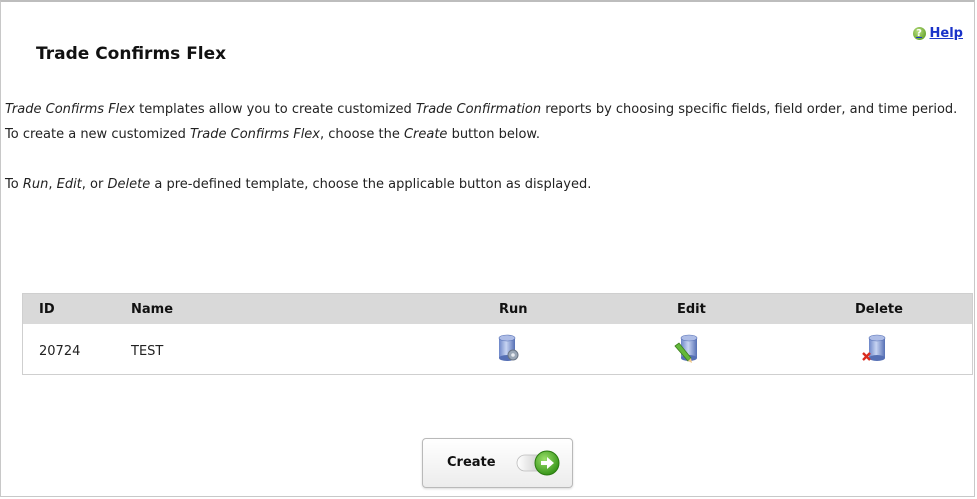 This screenshot has width=977, height=499. What do you see at coordinates (131, 54) in the screenshot?
I see `page-title: Trade Confirms Flex` at bounding box center [131, 54].